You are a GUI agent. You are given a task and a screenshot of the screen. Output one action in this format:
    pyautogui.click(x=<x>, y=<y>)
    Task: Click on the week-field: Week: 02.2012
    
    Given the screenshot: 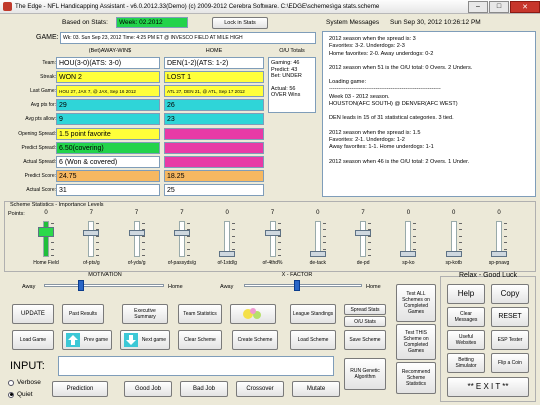 What is the action you would take?
    pyautogui.click(x=152, y=22)
    